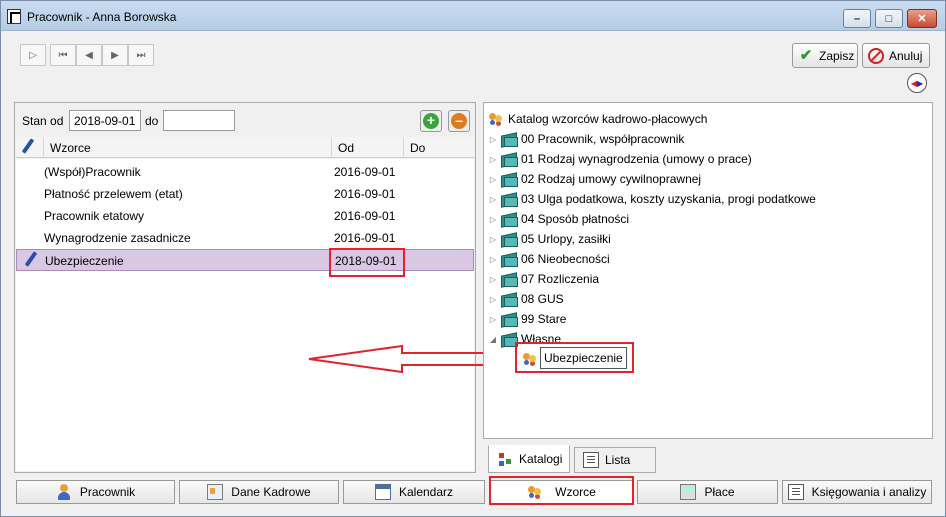 Image resolution: width=946 pixels, height=517 pixels. I want to click on table-row: (Współ)Pracownik 2016-09-01, so click(245, 172).